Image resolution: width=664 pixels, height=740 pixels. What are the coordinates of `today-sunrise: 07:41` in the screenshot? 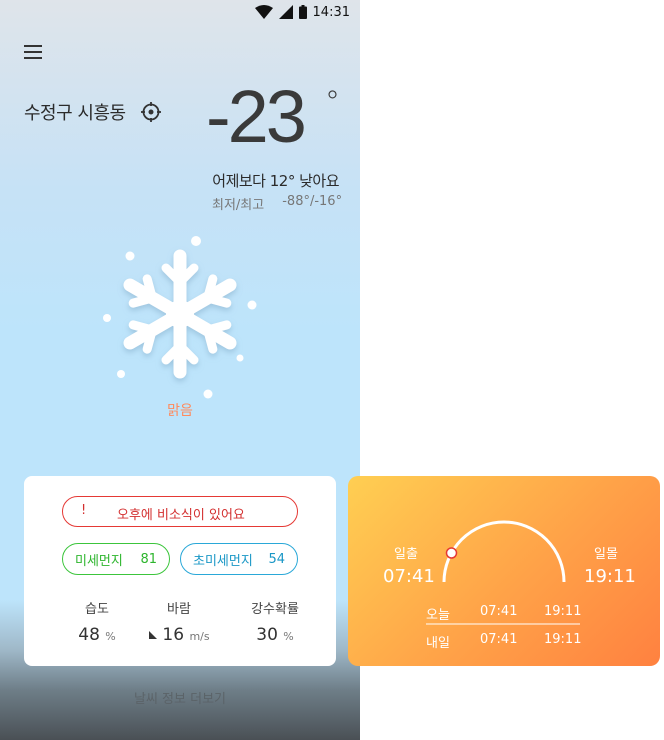 It's located at (499, 611).